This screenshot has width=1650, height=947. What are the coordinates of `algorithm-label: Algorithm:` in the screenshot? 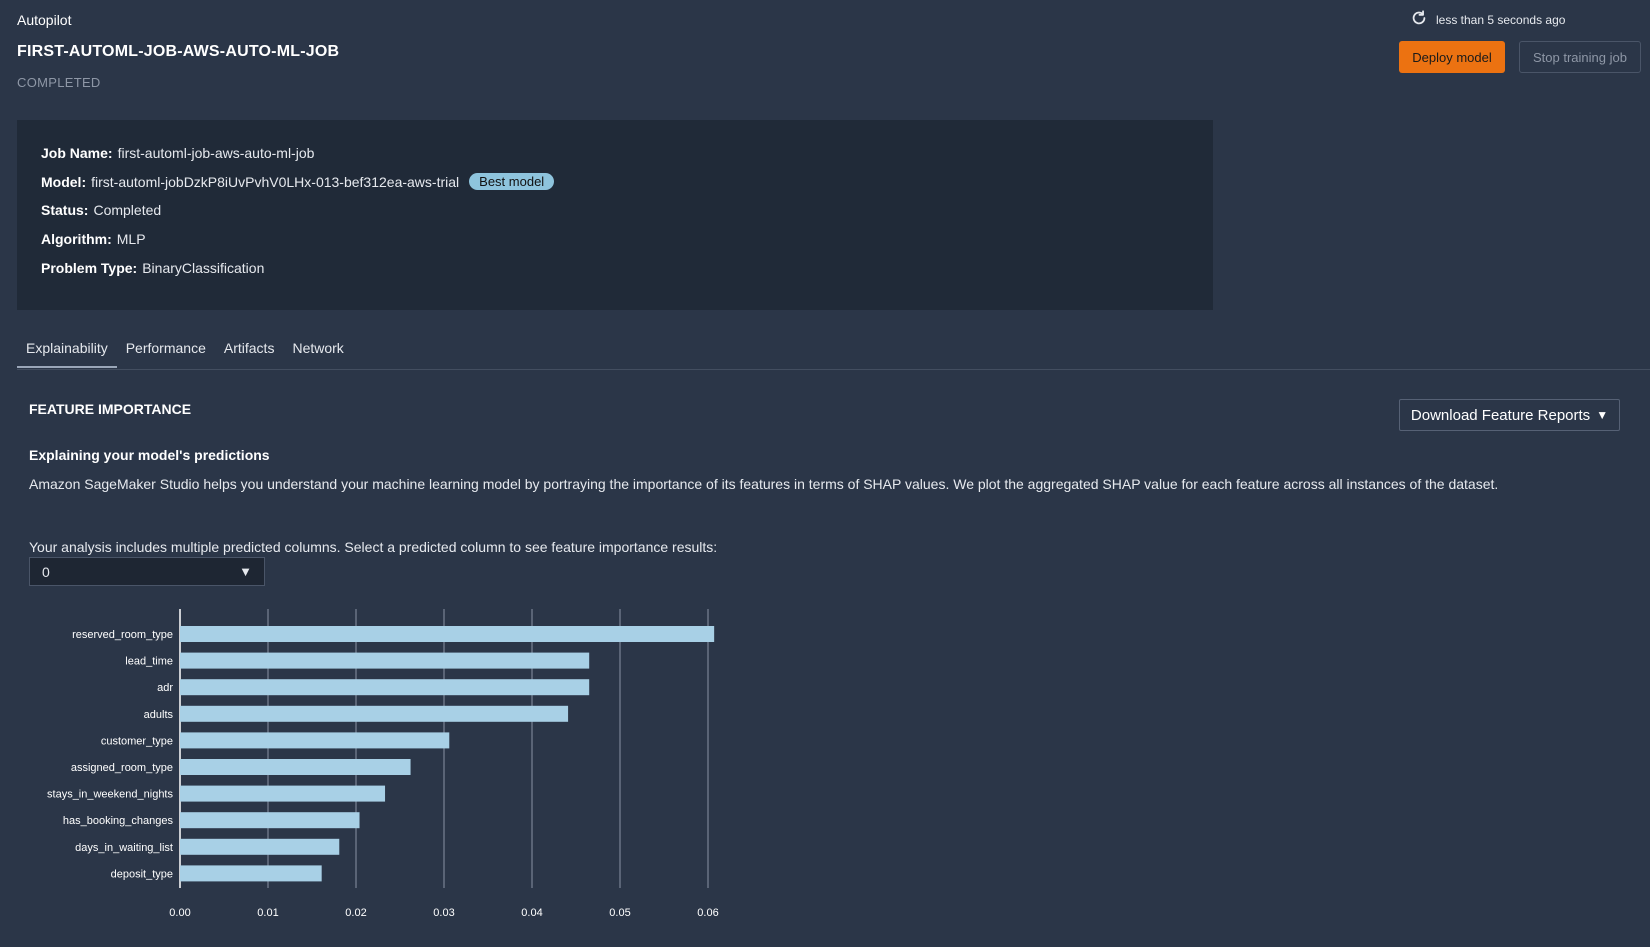 It's located at (76, 239).